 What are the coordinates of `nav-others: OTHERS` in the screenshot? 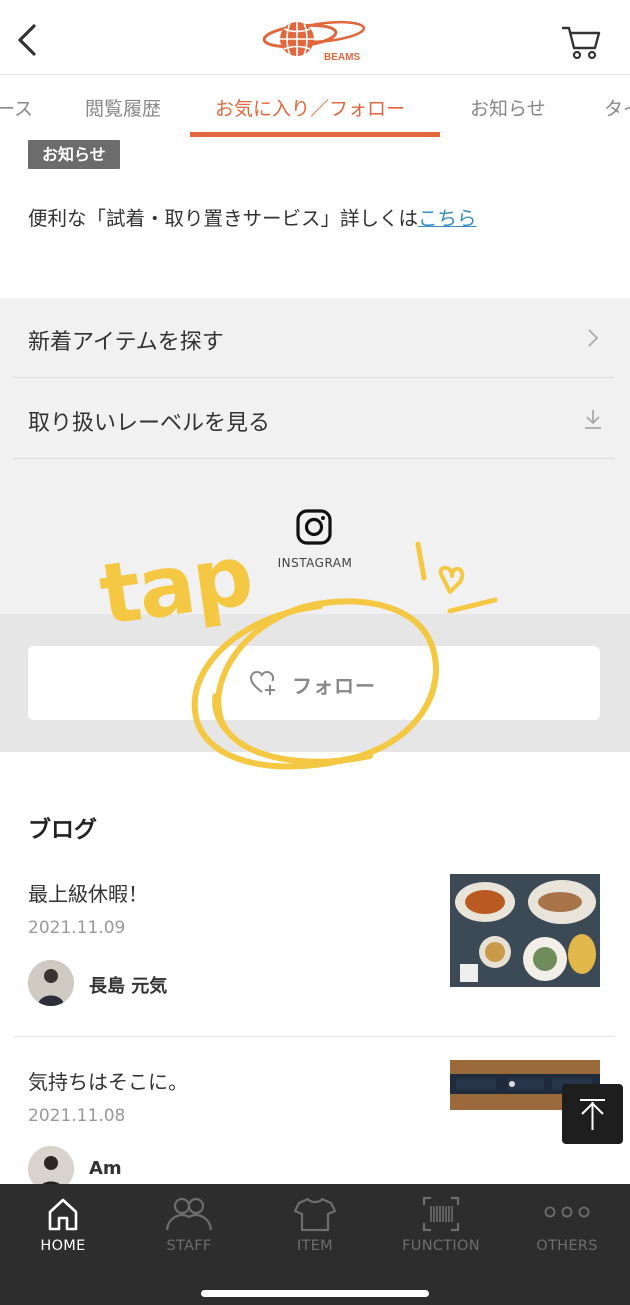 It's located at (567, 1224).